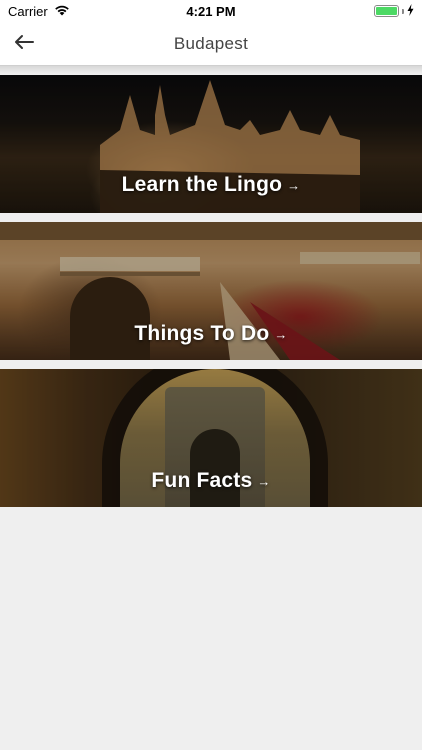 This screenshot has height=750, width=422. I want to click on card-title: Things To Do →, so click(210, 334).